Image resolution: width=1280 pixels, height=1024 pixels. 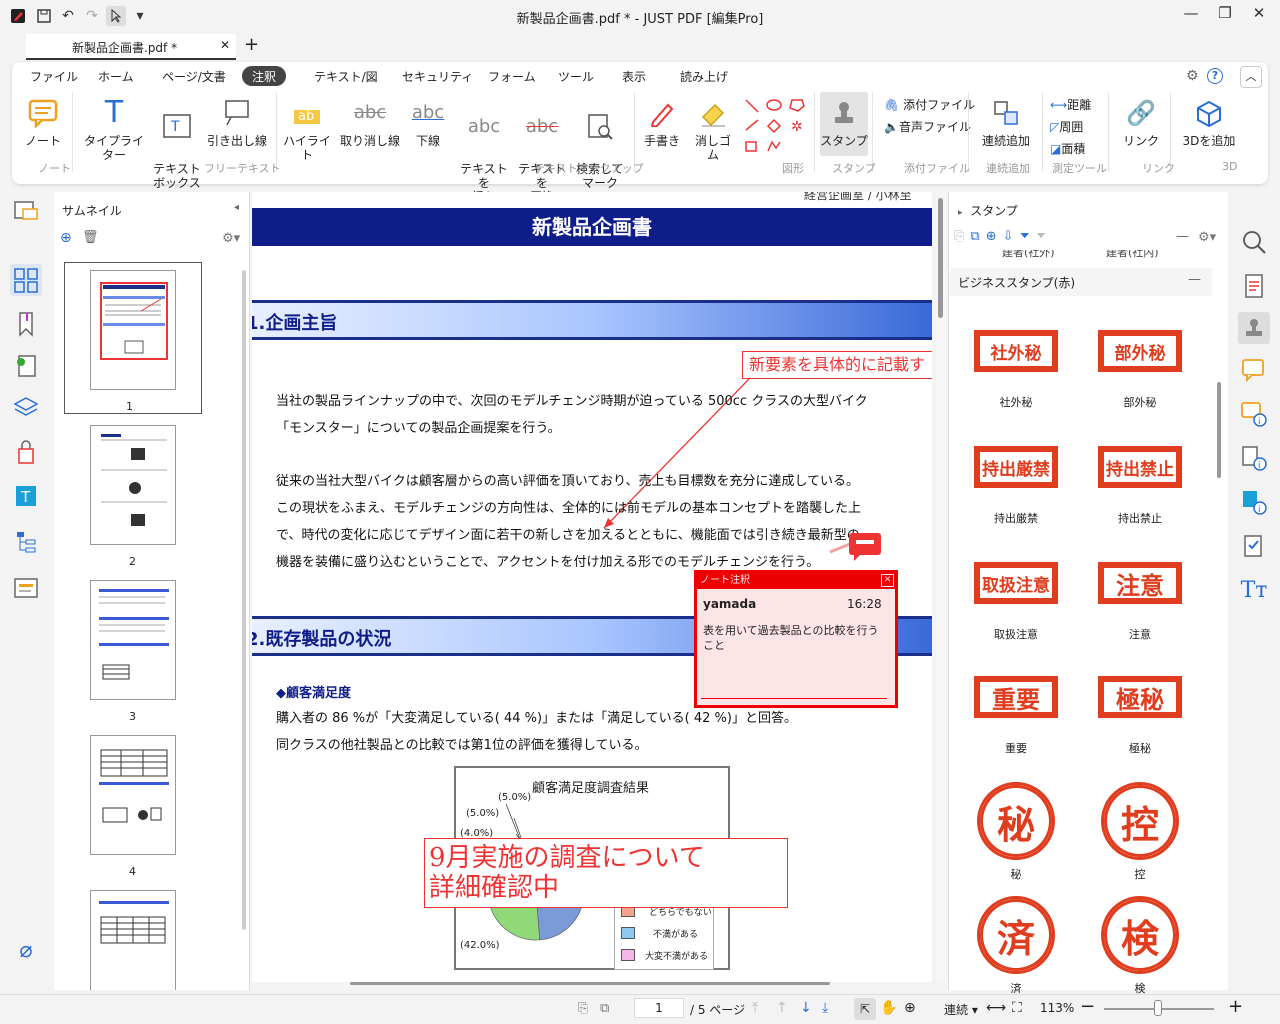 I want to click on highlight-button: ab ハイライト, so click(x=307, y=129).